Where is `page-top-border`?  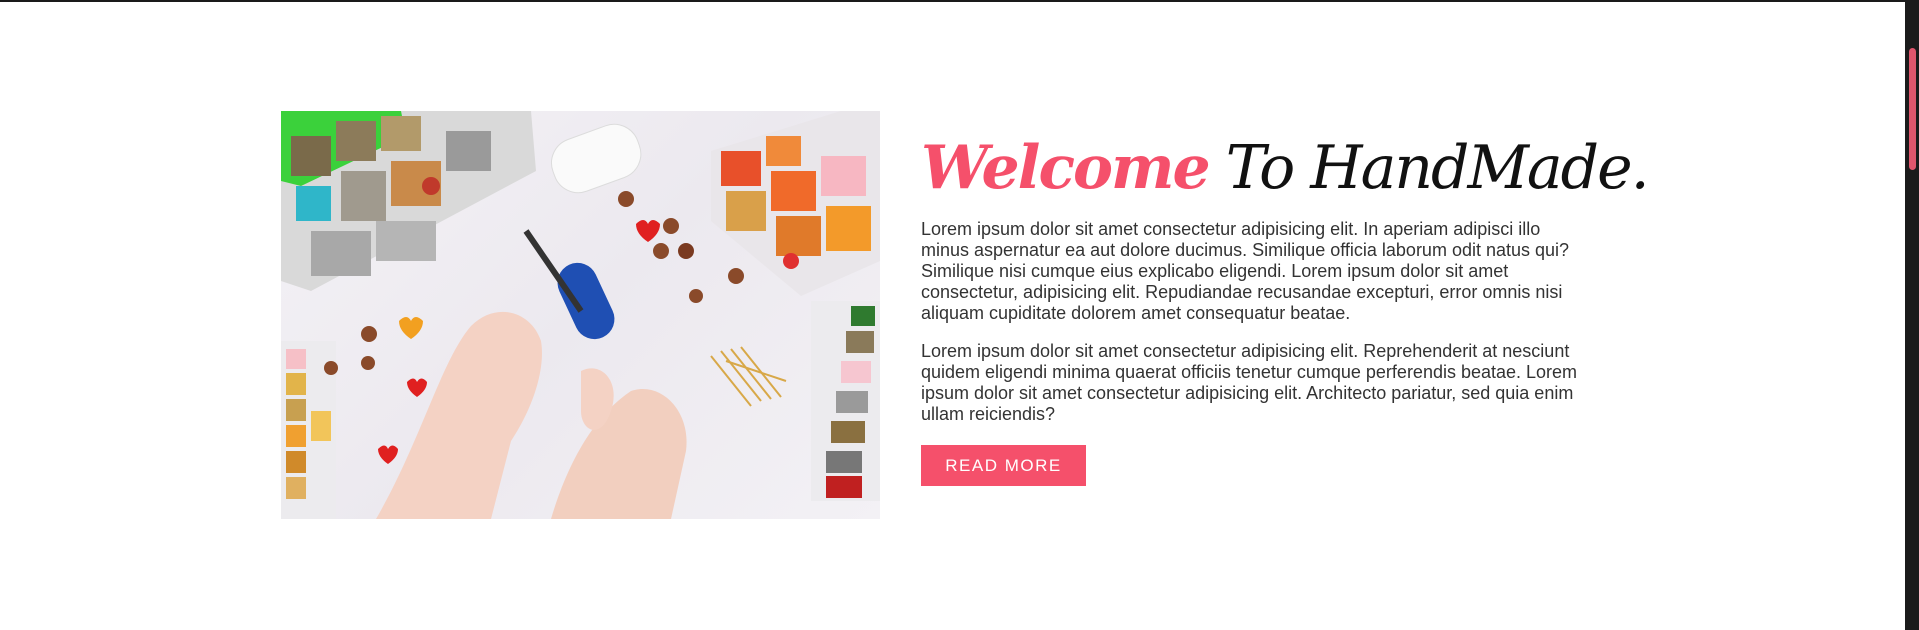
page-top-border is located at coordinates (952, 1).